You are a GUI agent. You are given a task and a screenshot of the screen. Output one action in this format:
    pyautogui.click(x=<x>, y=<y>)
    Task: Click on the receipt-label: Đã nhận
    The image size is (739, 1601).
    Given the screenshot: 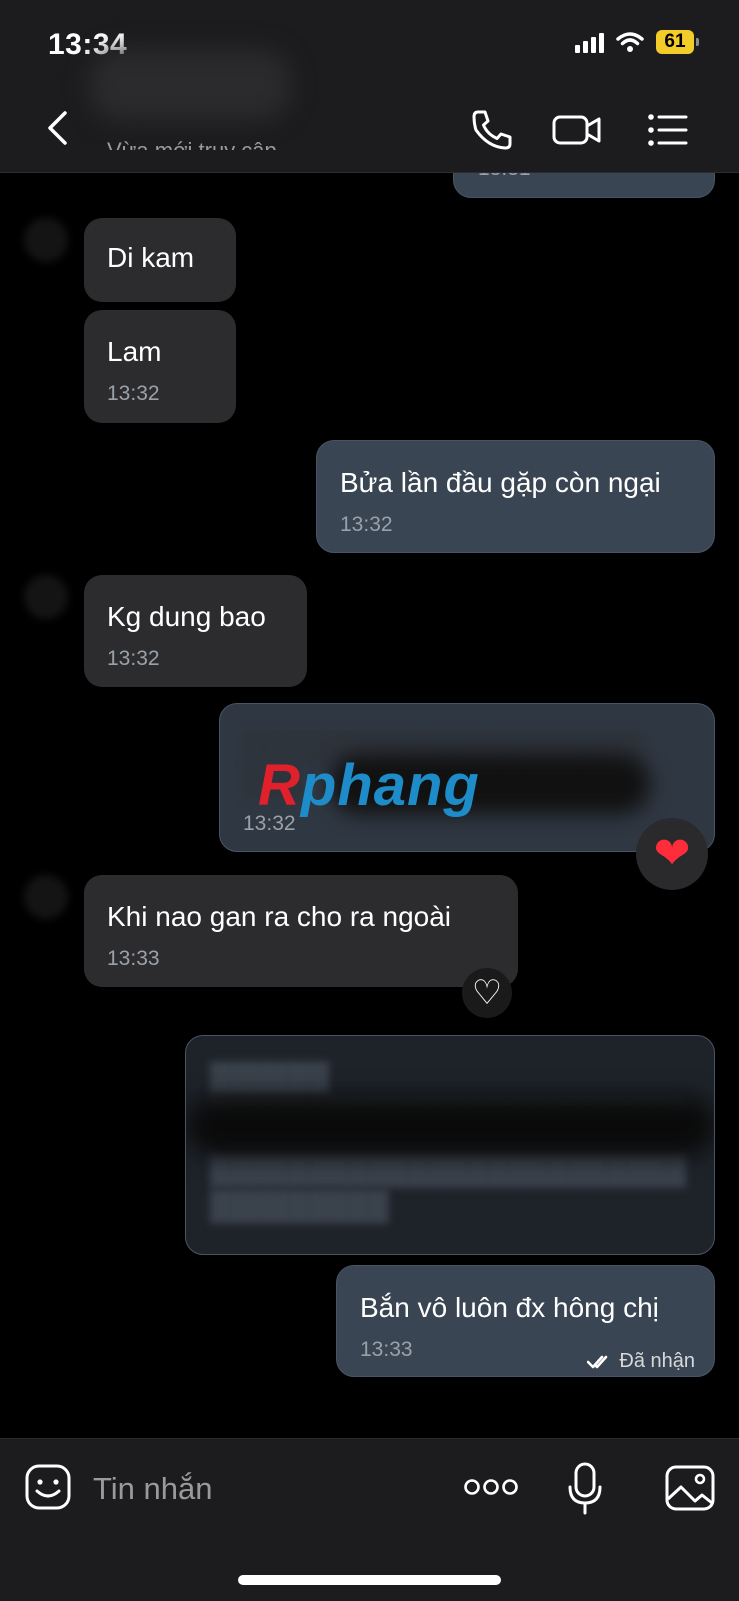 What is the action you would take?
    pyautogui.click(x=657, y=1361)
    